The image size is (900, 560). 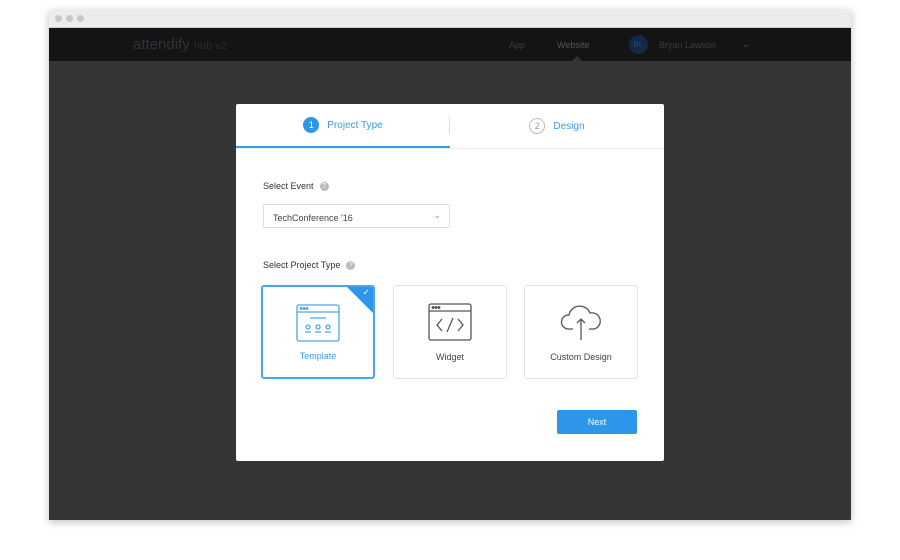 I want to click on active-nav-indicator, so click(x=577, y=58).